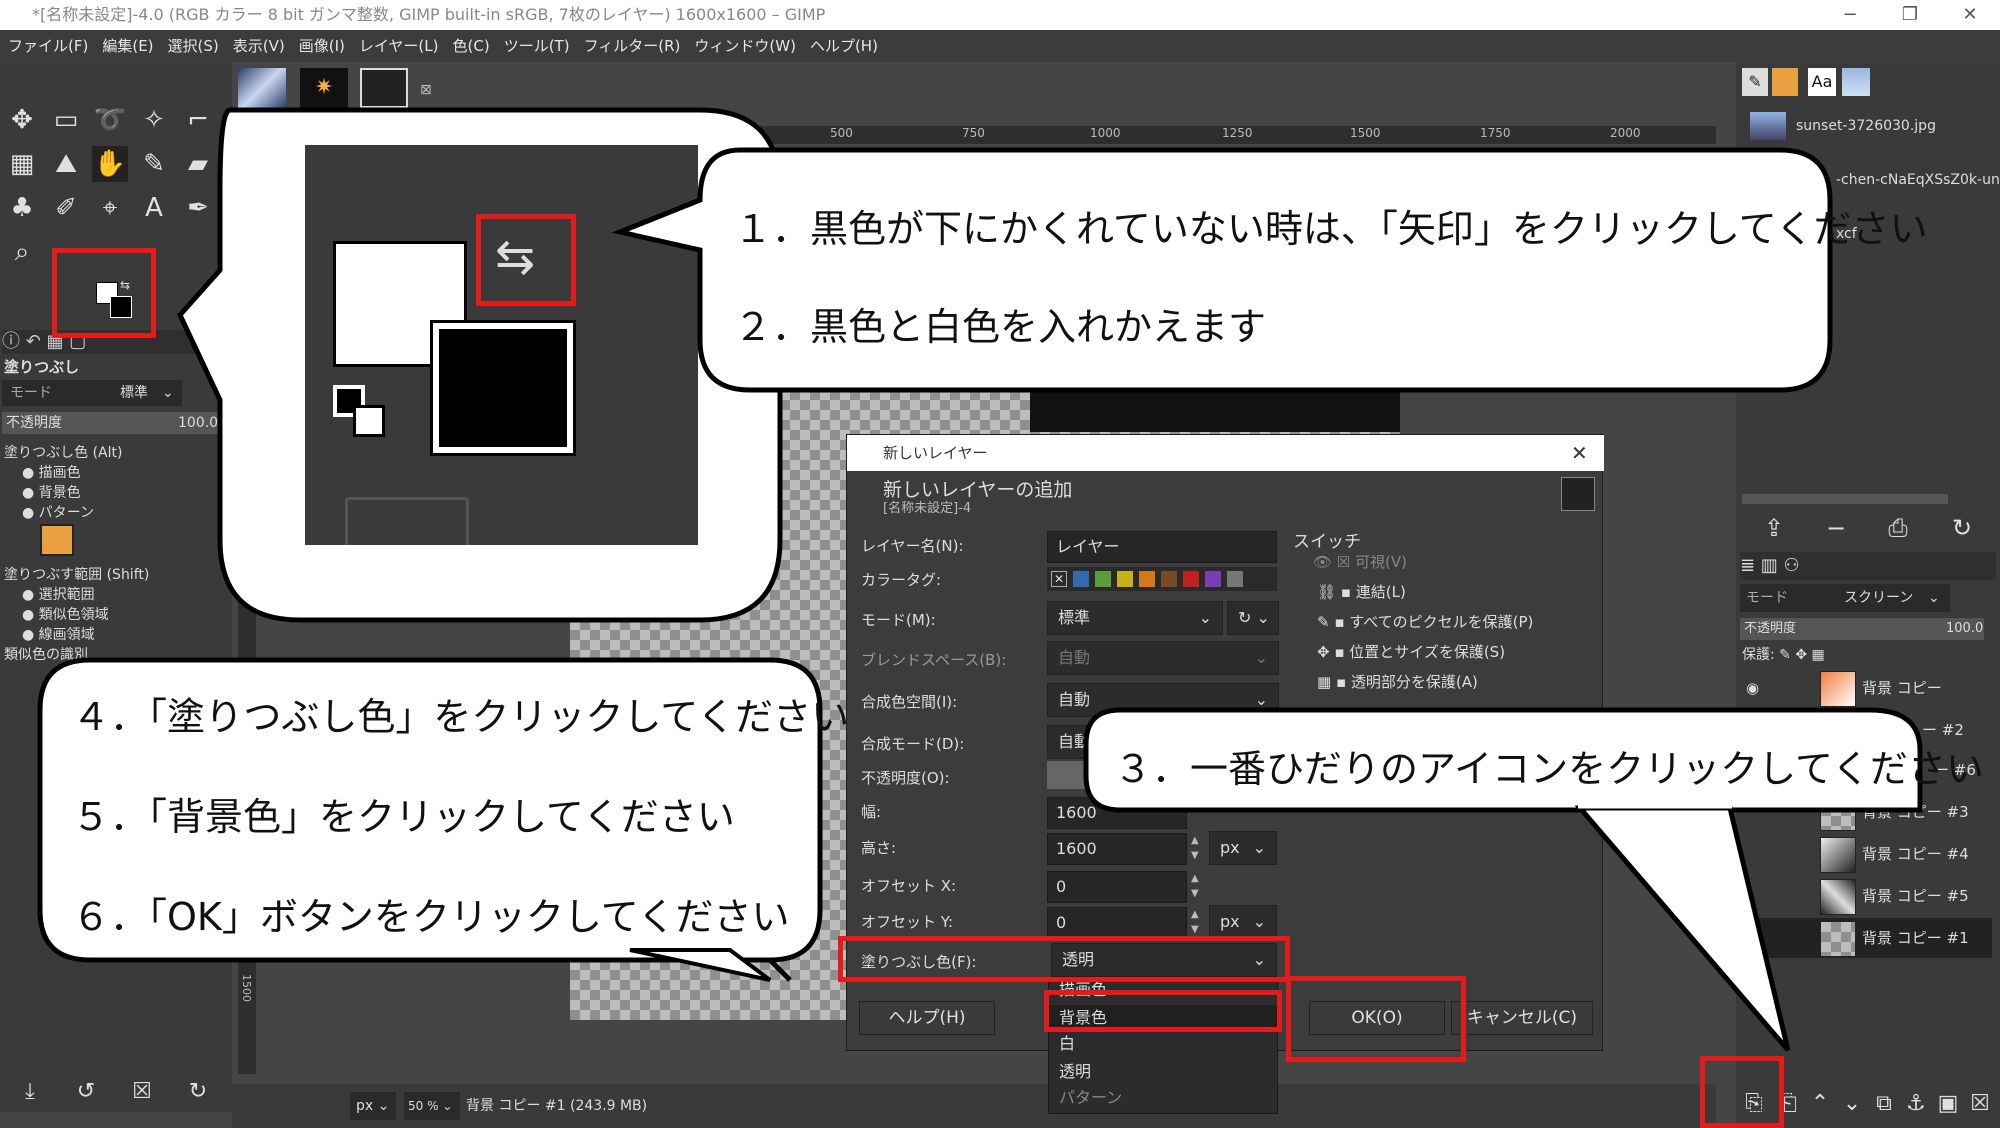 The image size is (2000, 1128). Describe the element at coordinates (66, 120) in the screenshot. I see `rect-select-icon: ▭` at that location.